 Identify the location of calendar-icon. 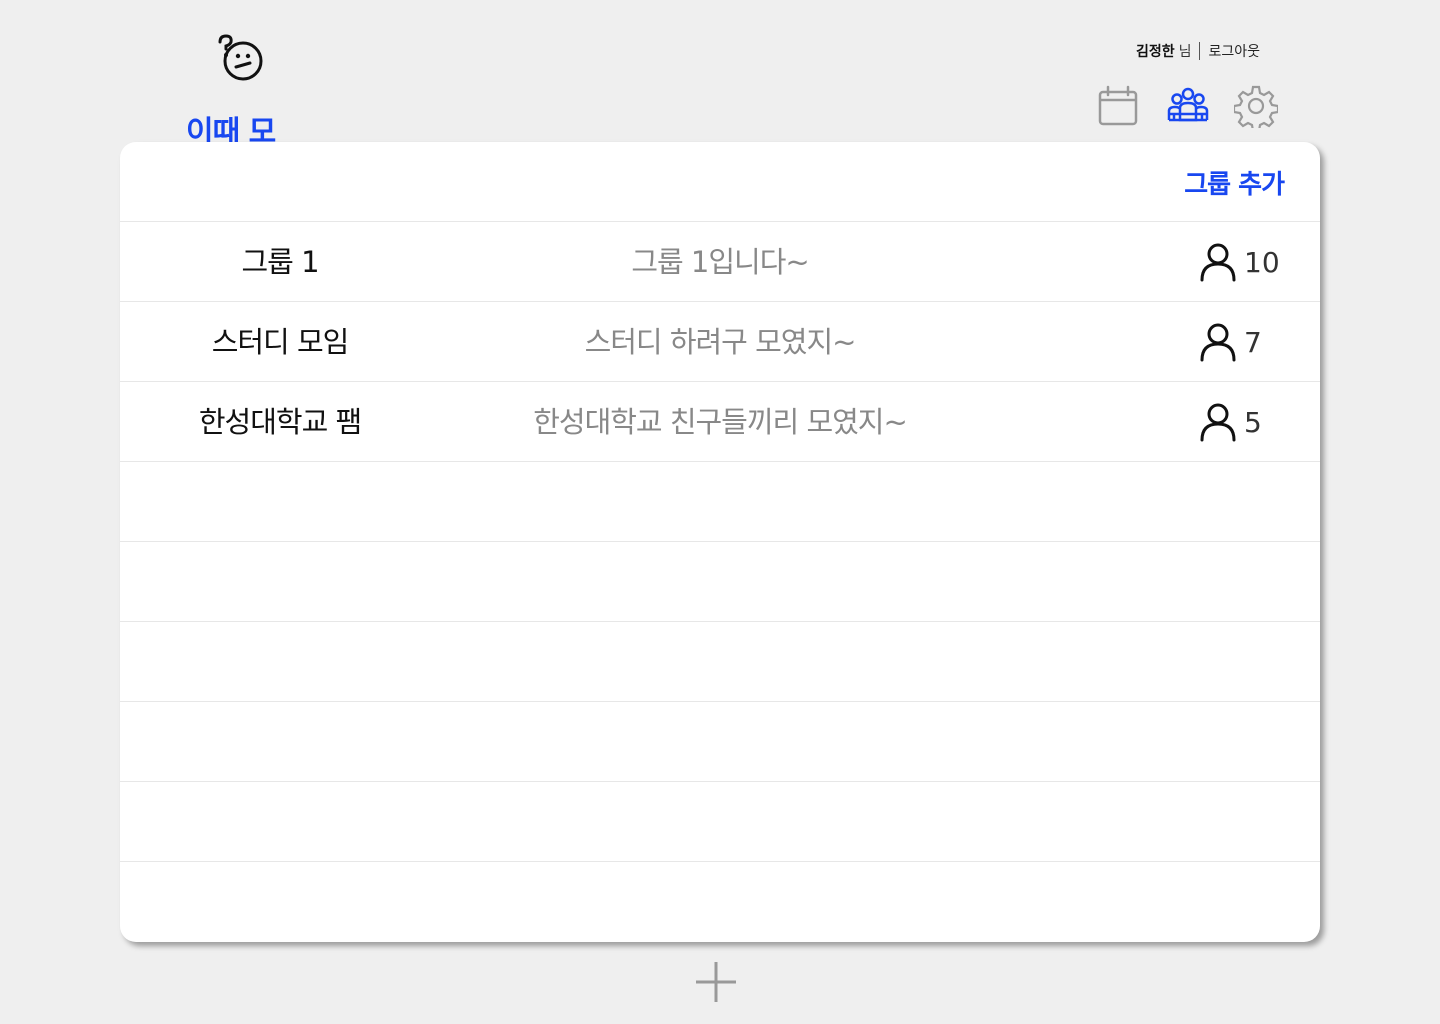
(1118, 106).